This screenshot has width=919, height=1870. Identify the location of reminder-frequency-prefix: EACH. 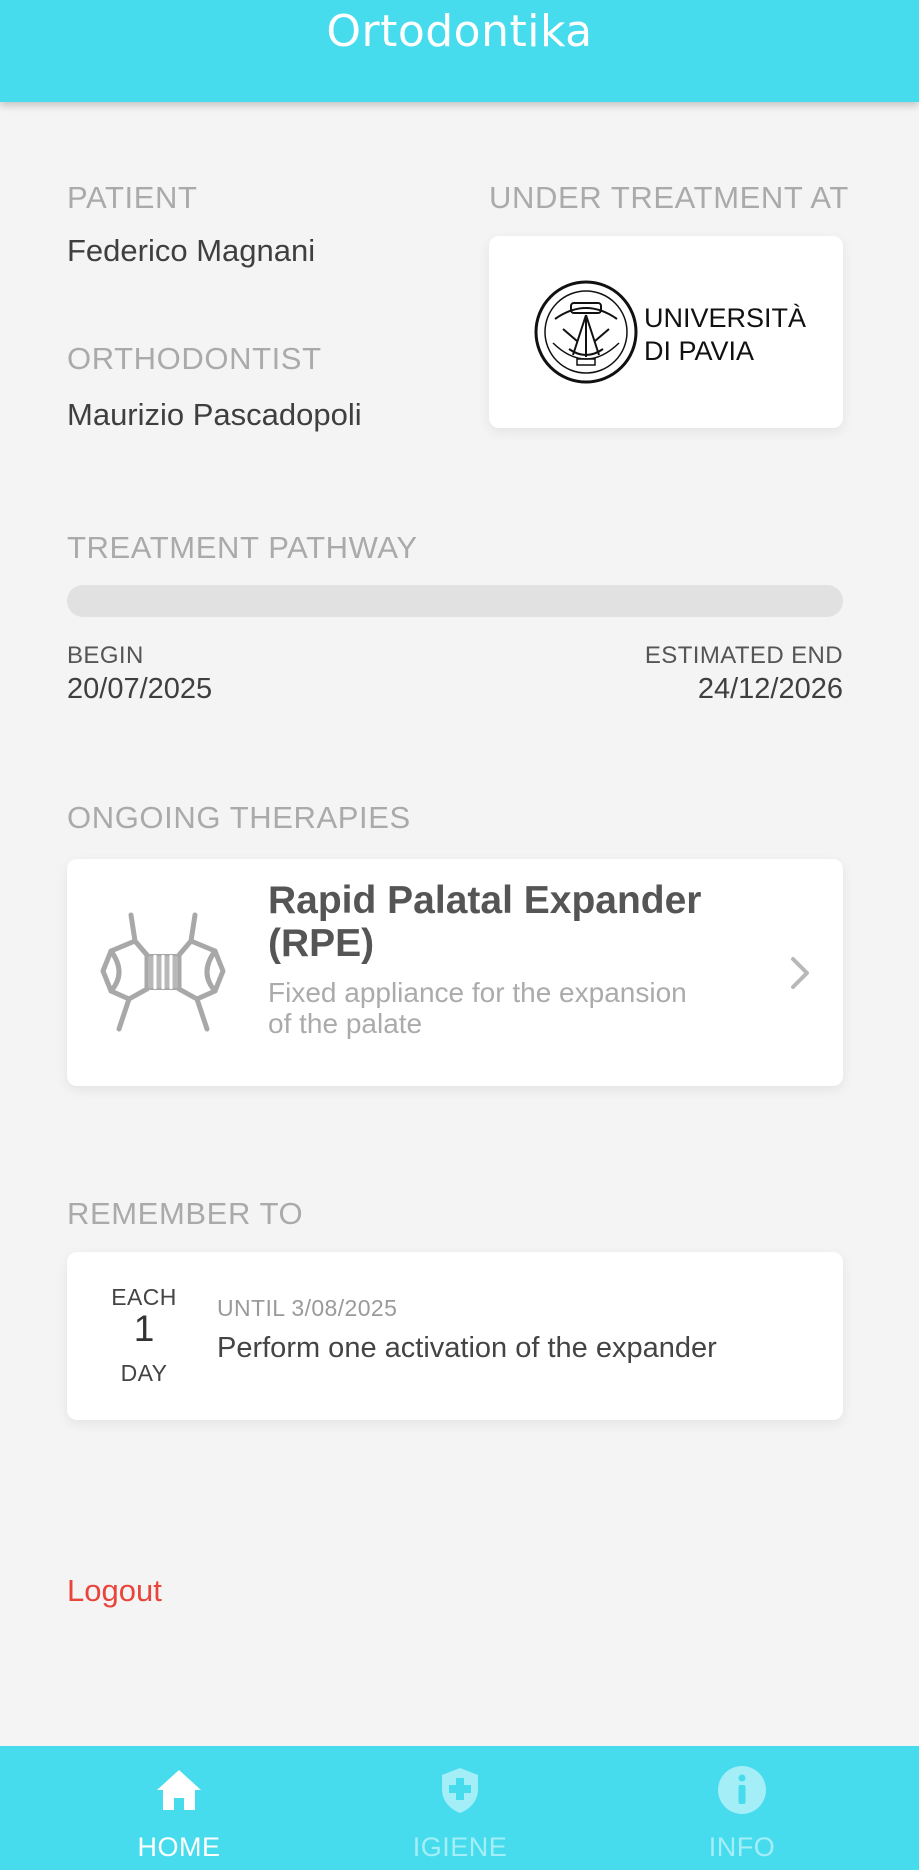
(144, 1297).